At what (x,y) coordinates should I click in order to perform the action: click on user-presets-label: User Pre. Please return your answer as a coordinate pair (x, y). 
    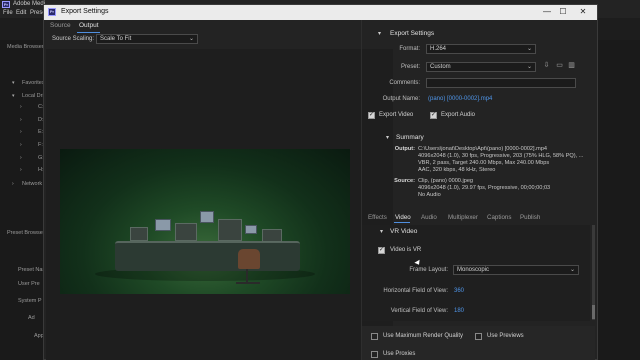
    Looking at the image, I should click on (29, 284).